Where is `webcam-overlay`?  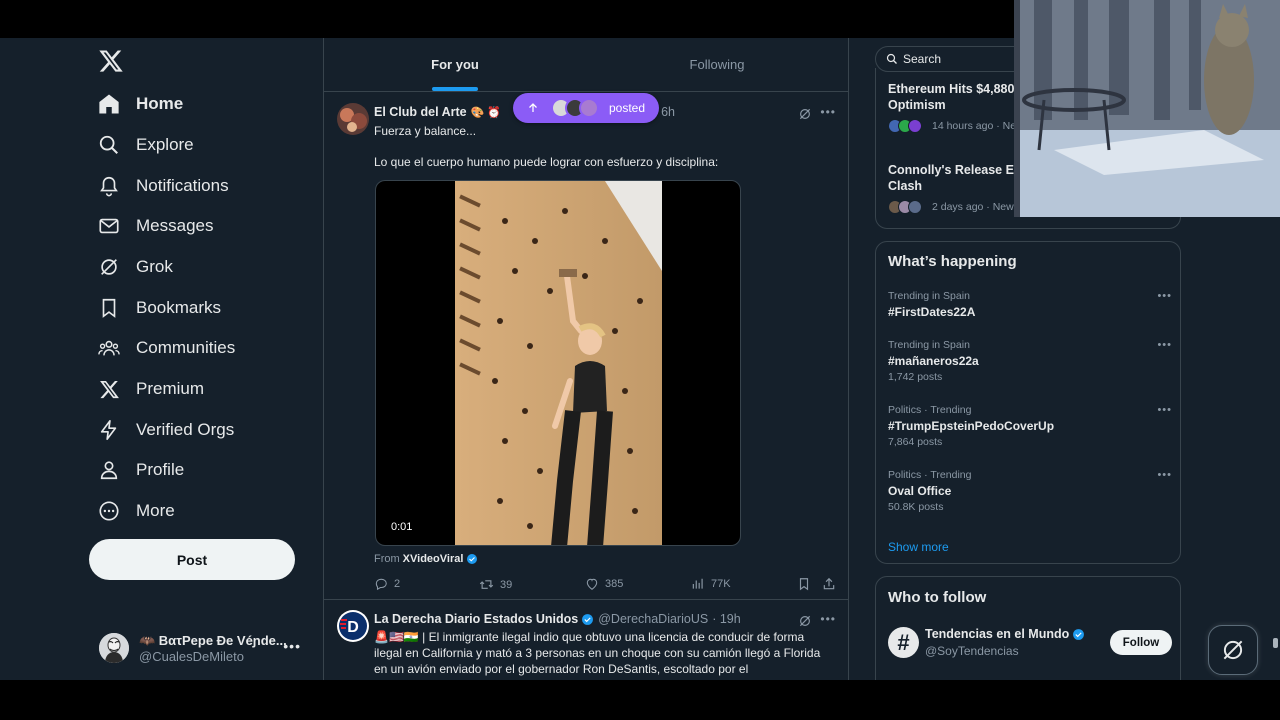 webcam-overlay is located at coordinates (1147, 108).